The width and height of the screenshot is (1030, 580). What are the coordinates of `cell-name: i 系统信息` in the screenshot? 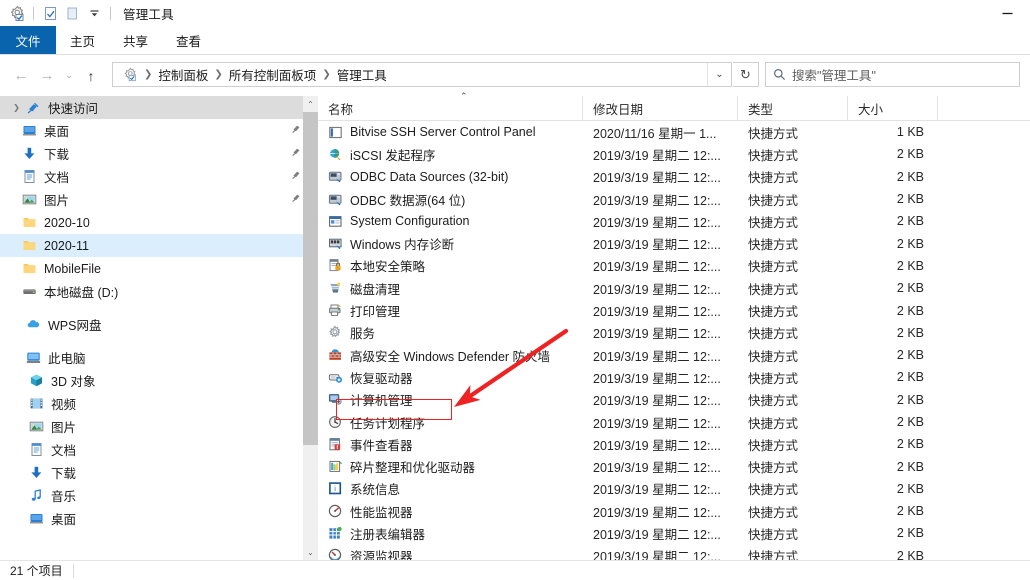 It's located at (450, 489).